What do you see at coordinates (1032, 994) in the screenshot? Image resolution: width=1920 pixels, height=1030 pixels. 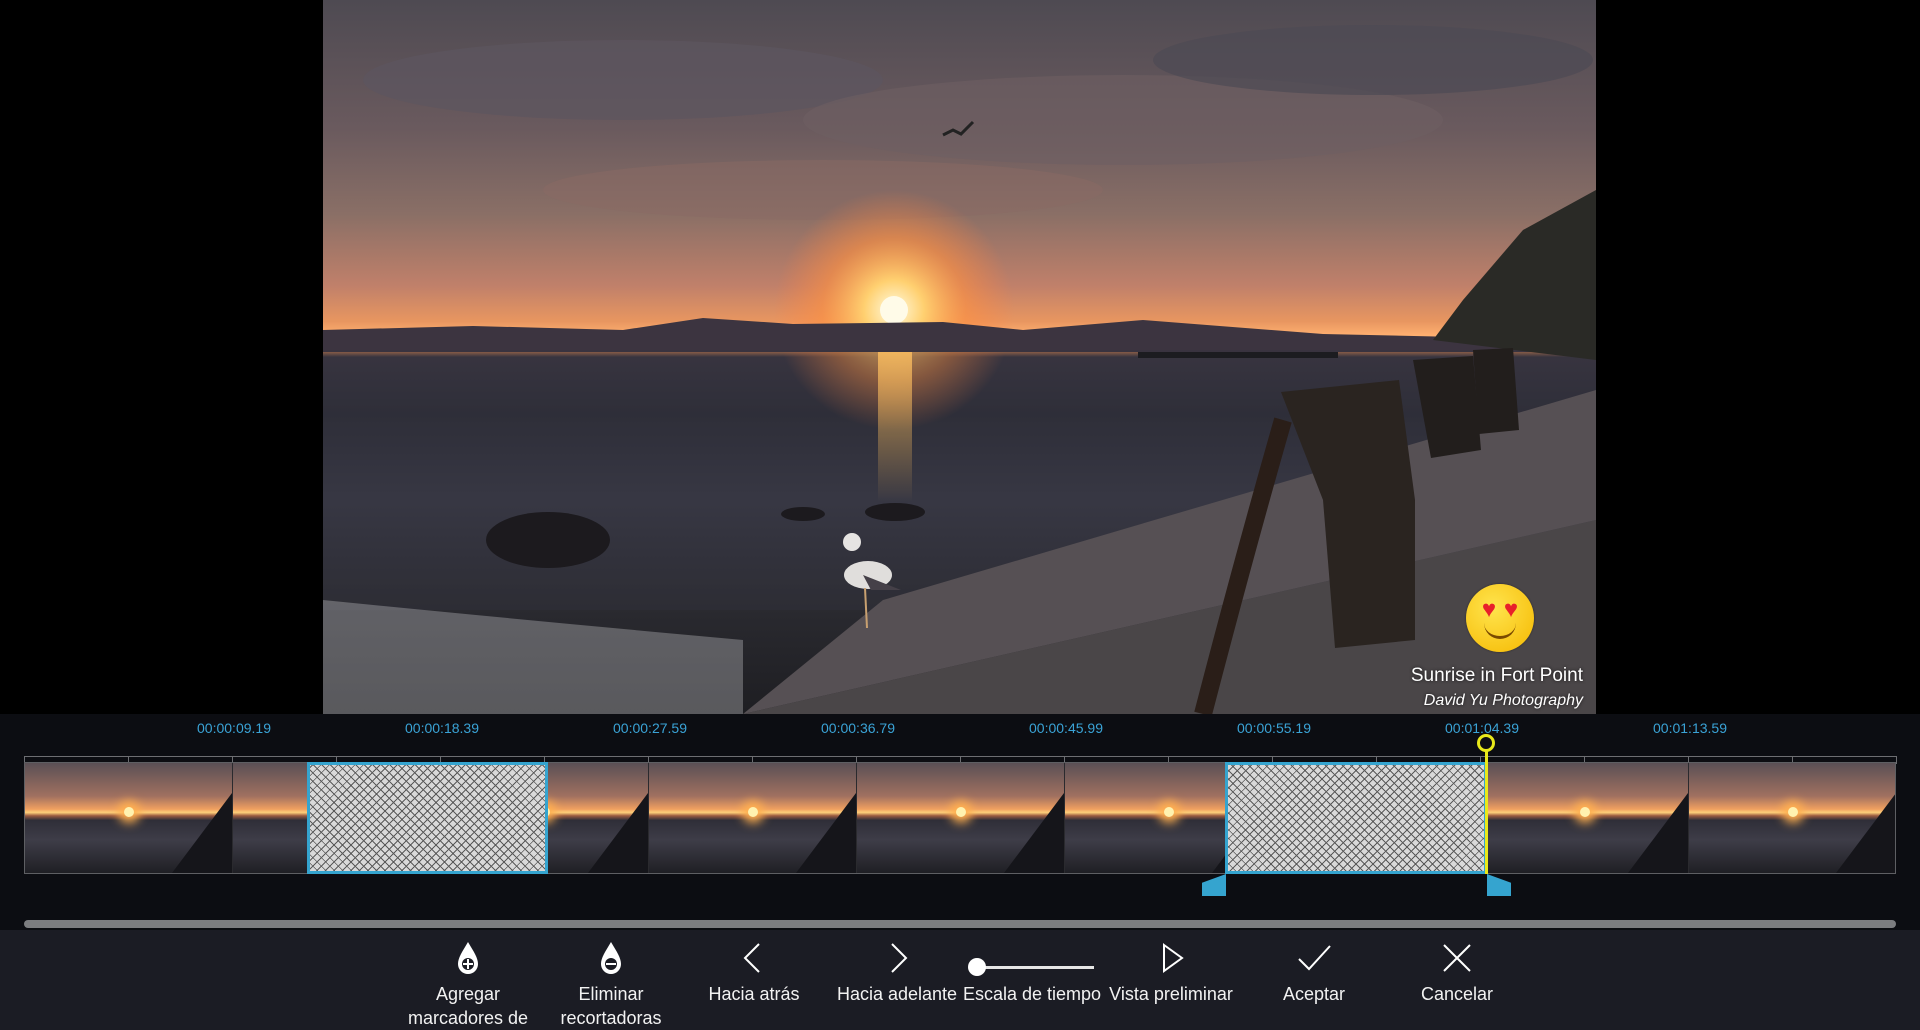 I see `time-scale-label: Escala de tiempo` at bounding box center [1032, 994].